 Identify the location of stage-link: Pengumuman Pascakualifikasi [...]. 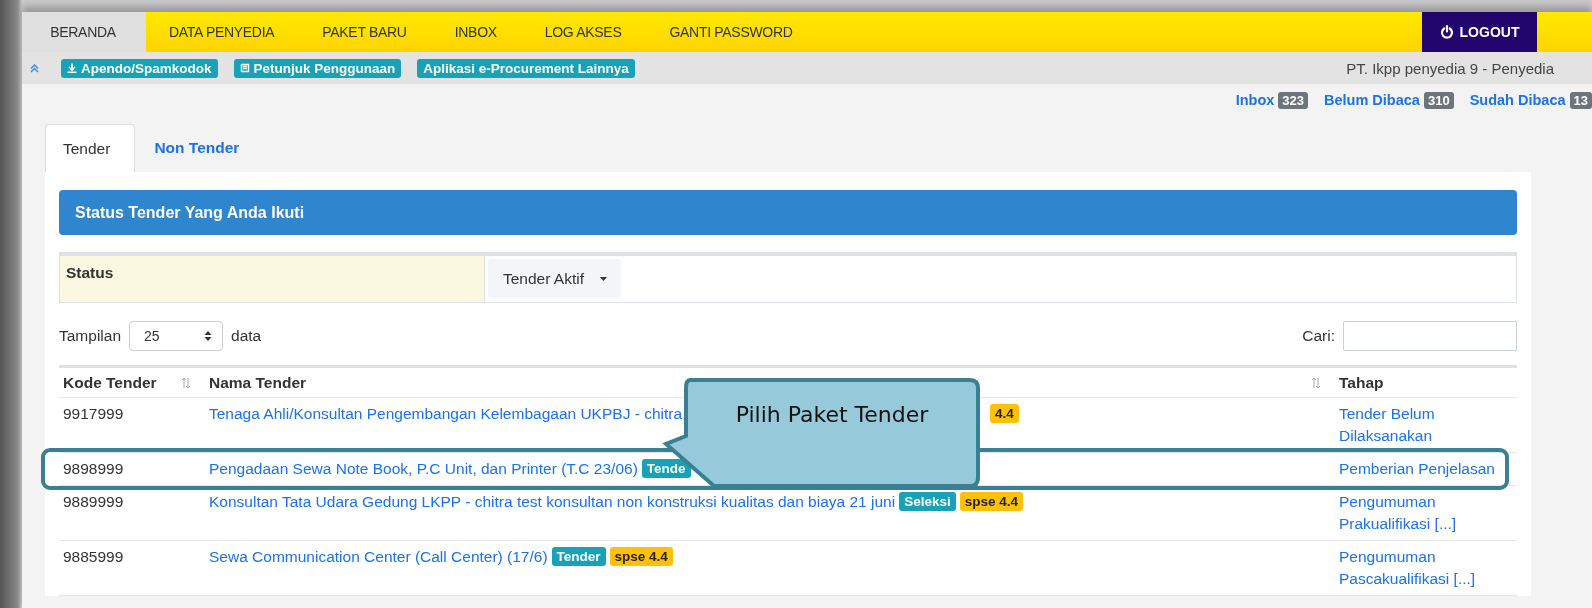
(1427, 568).